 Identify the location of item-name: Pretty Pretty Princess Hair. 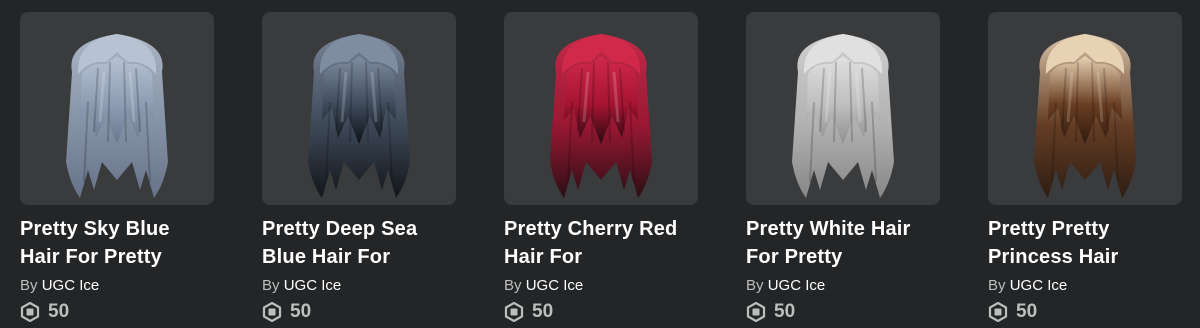
(1085, 243).